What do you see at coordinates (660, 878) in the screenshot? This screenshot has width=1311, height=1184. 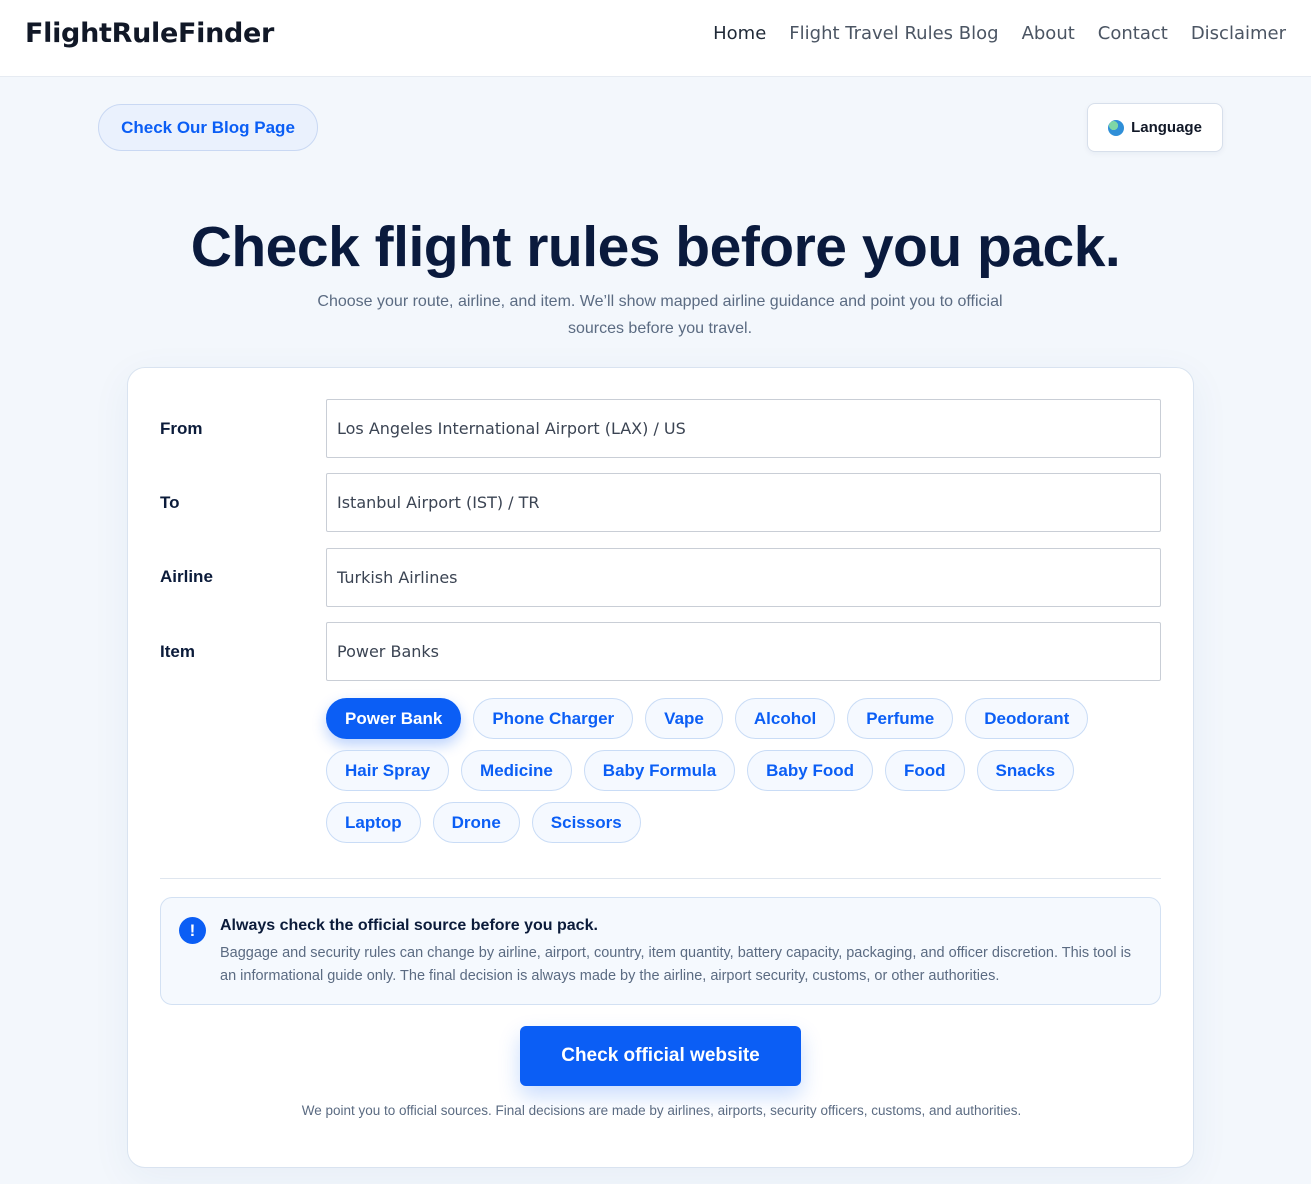 I see `divider` at bounding box center [660, 878].